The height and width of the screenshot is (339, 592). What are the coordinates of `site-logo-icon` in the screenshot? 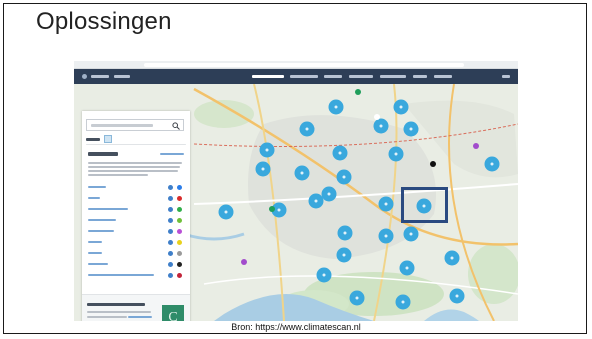 It's located at (84, 76).